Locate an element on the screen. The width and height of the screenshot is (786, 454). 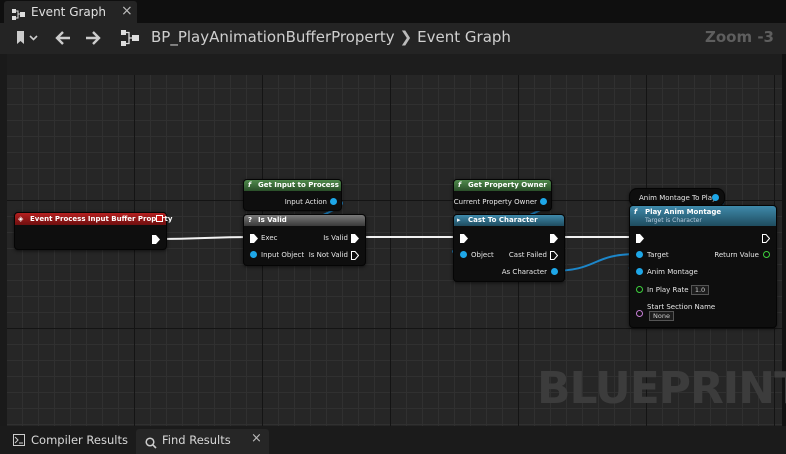
node-header: ? Is Valid is located at coordinates (304, 220).